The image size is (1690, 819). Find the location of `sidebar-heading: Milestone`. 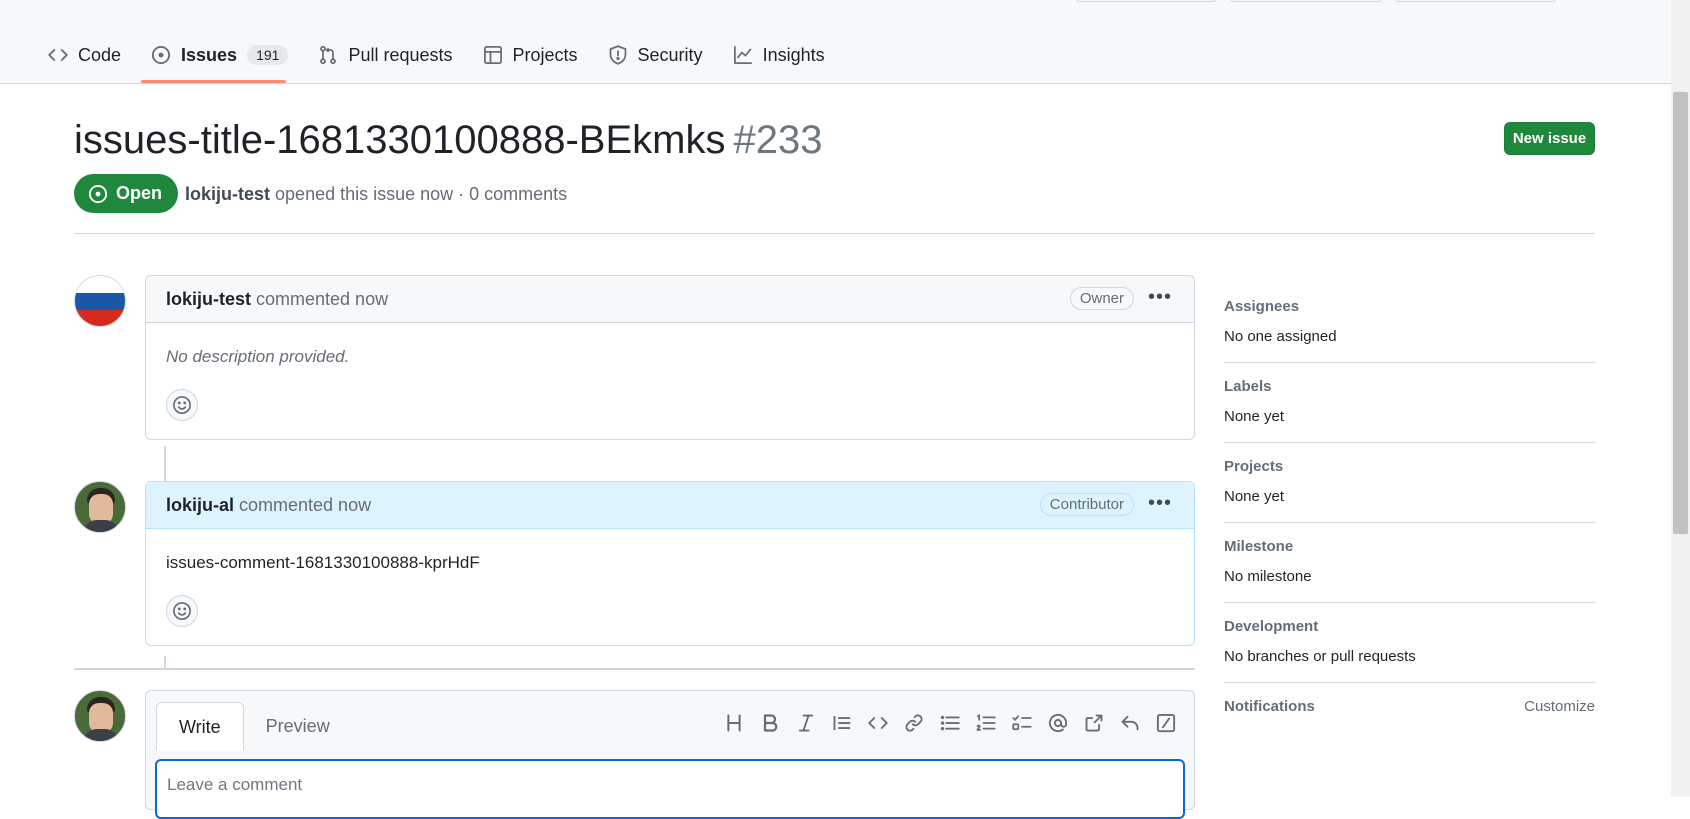

sidebar-heading: Milestone is located at coordinates (1409, 546).